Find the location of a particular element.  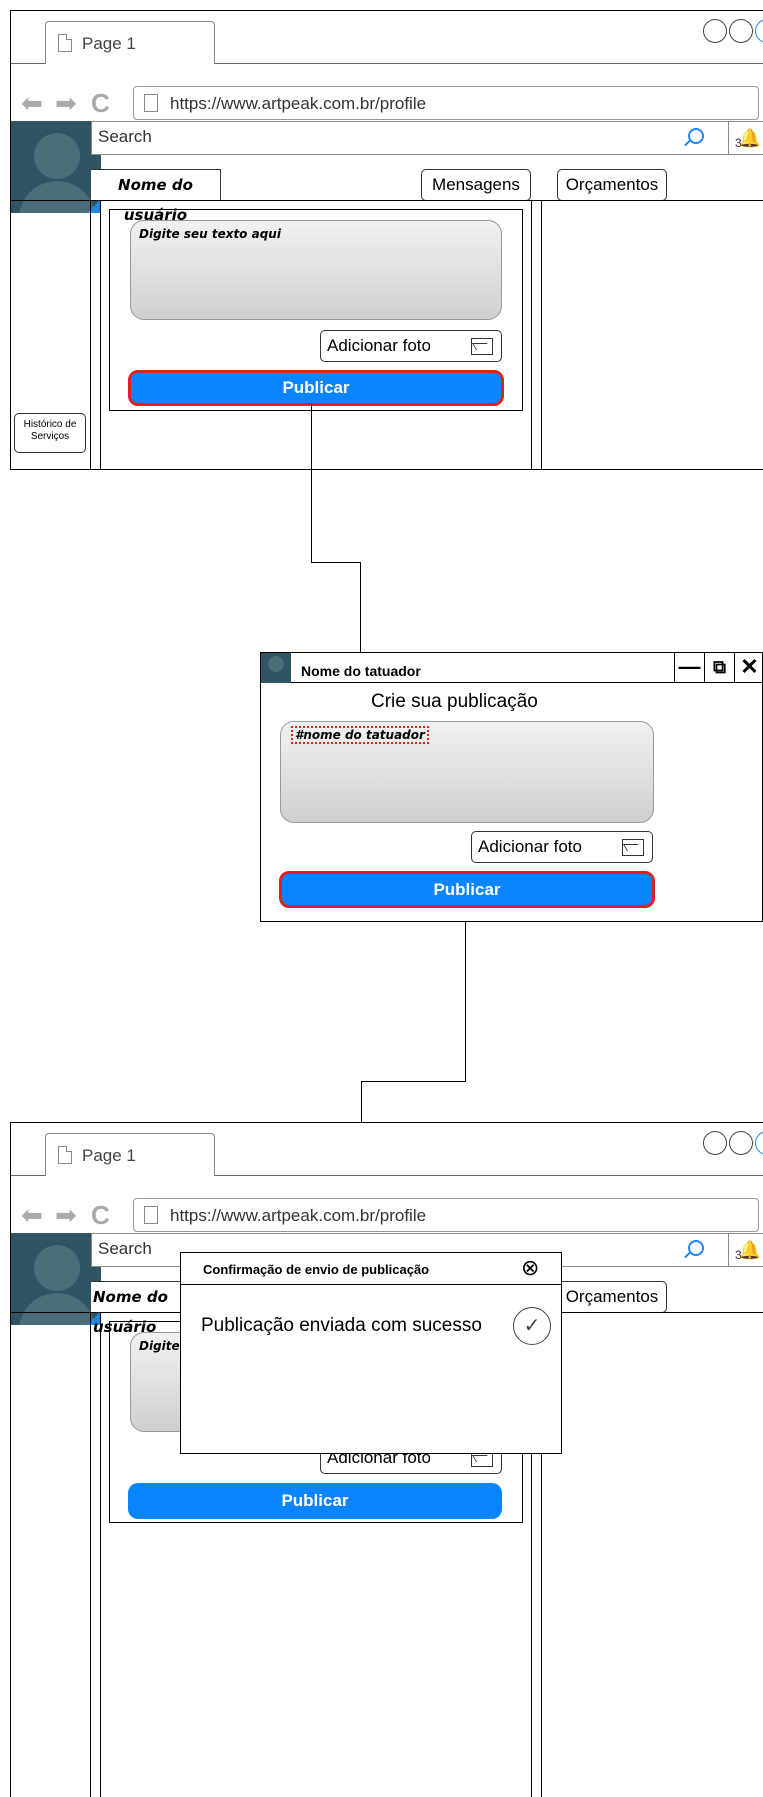

confirmation-title-bar: Confirmação de envio de publicação ⊗ is located at coordinates (371, 1269).